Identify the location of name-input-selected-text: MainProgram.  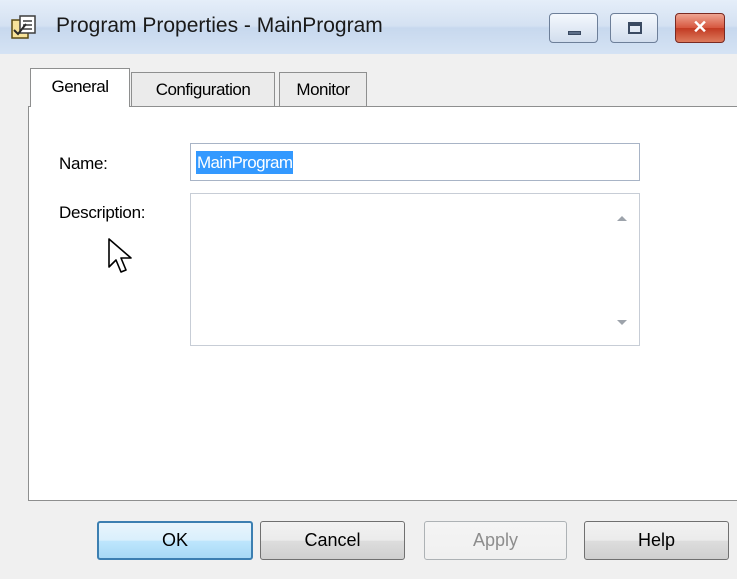
(245, 162).